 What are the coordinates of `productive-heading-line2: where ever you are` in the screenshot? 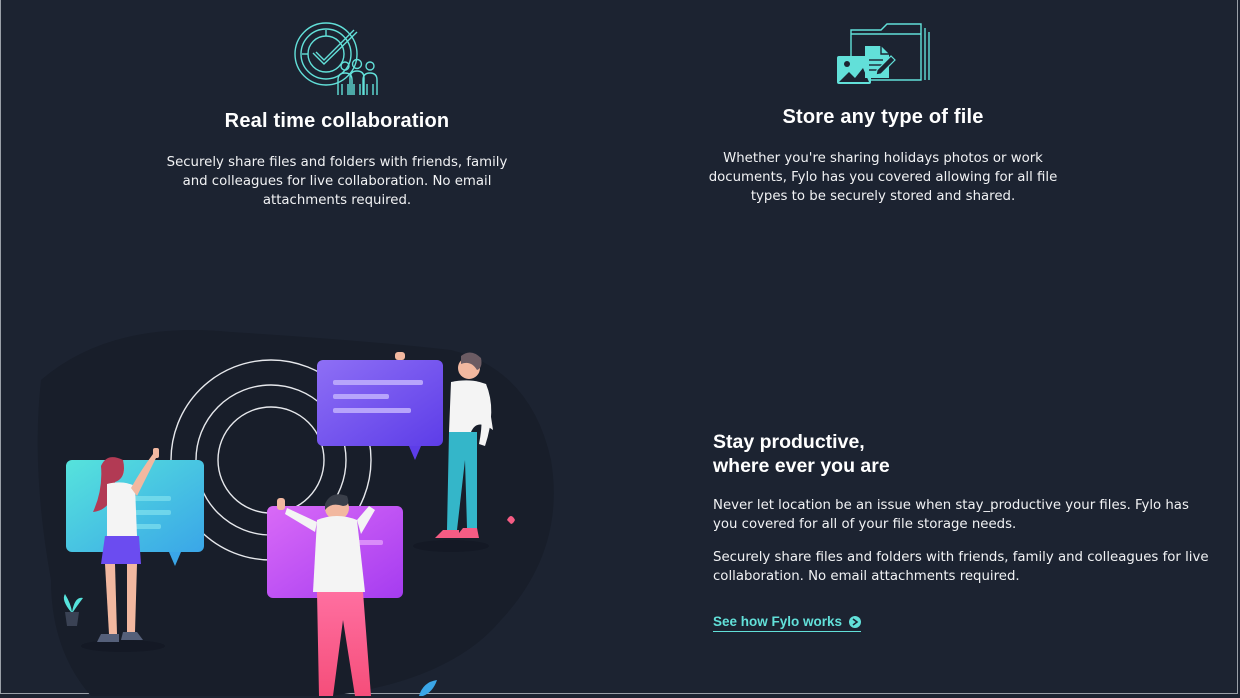 It's located at (801, 466).